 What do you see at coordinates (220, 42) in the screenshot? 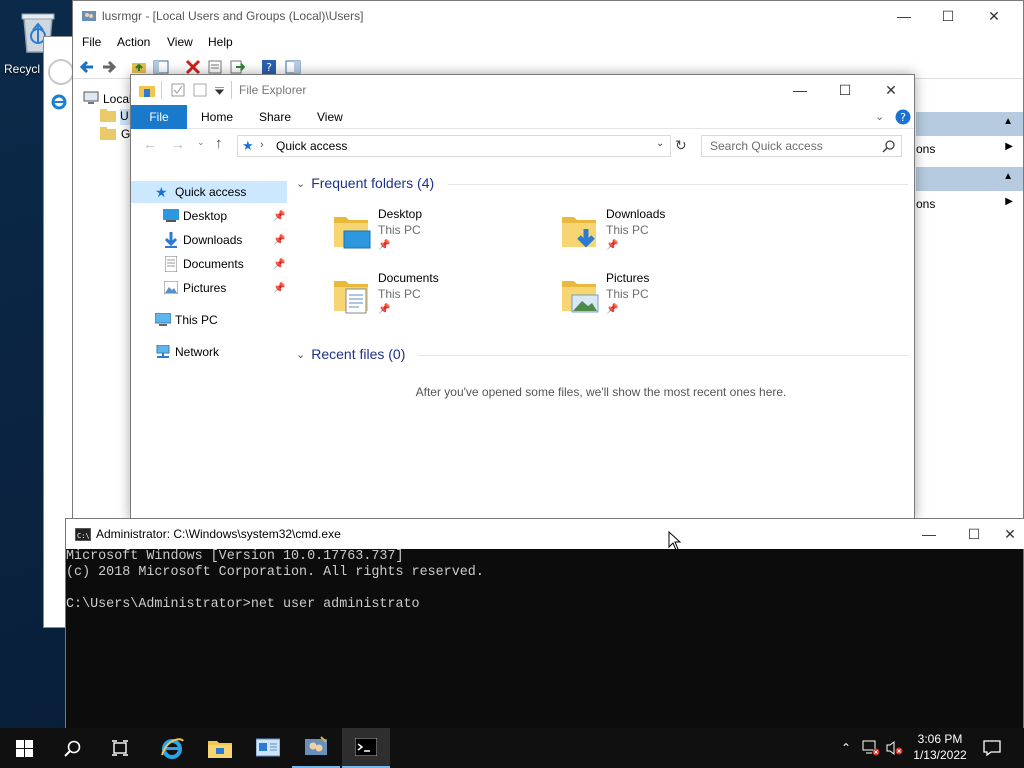
I see `menu-help: Help` at bounding box center [220, 42].